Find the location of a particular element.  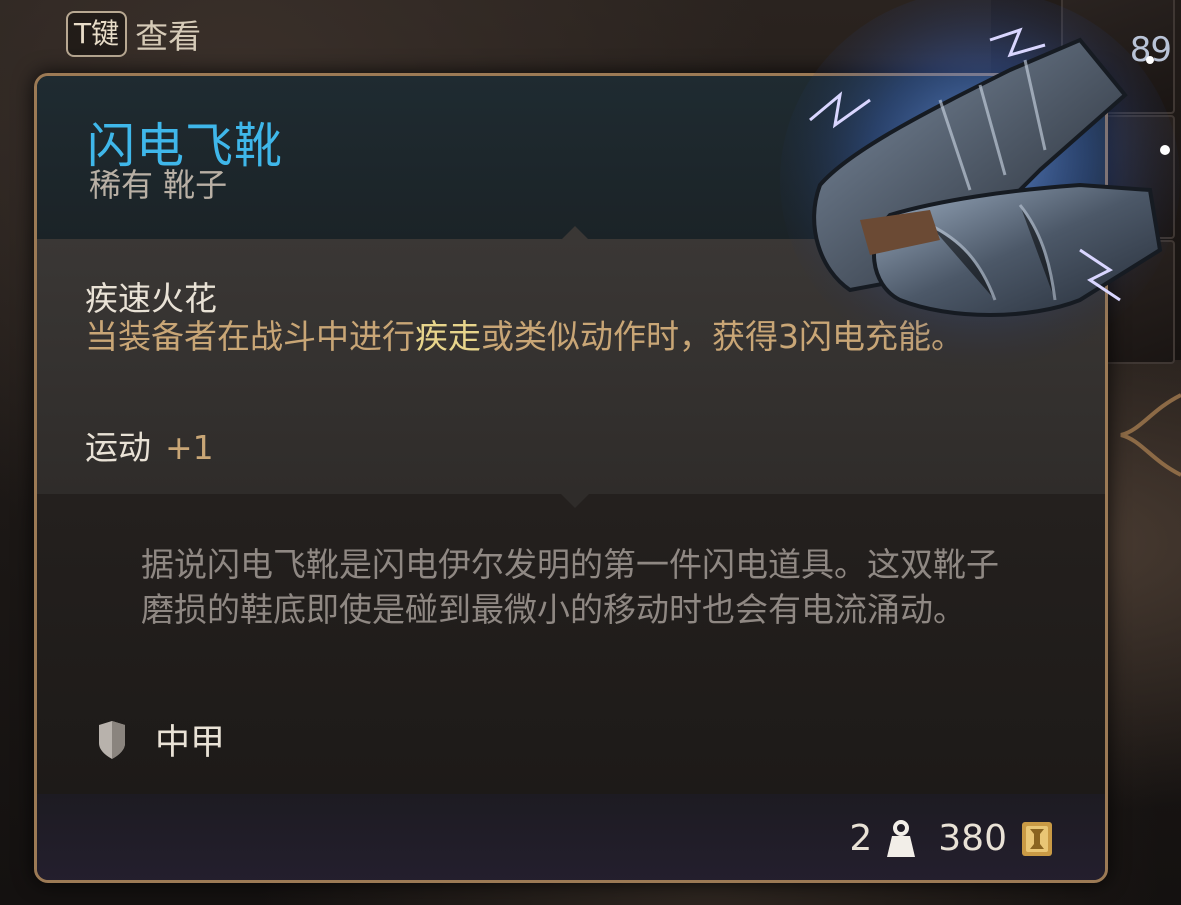

item-rarity-type: 稀有 靴子 is located at coordinates (158, 185).